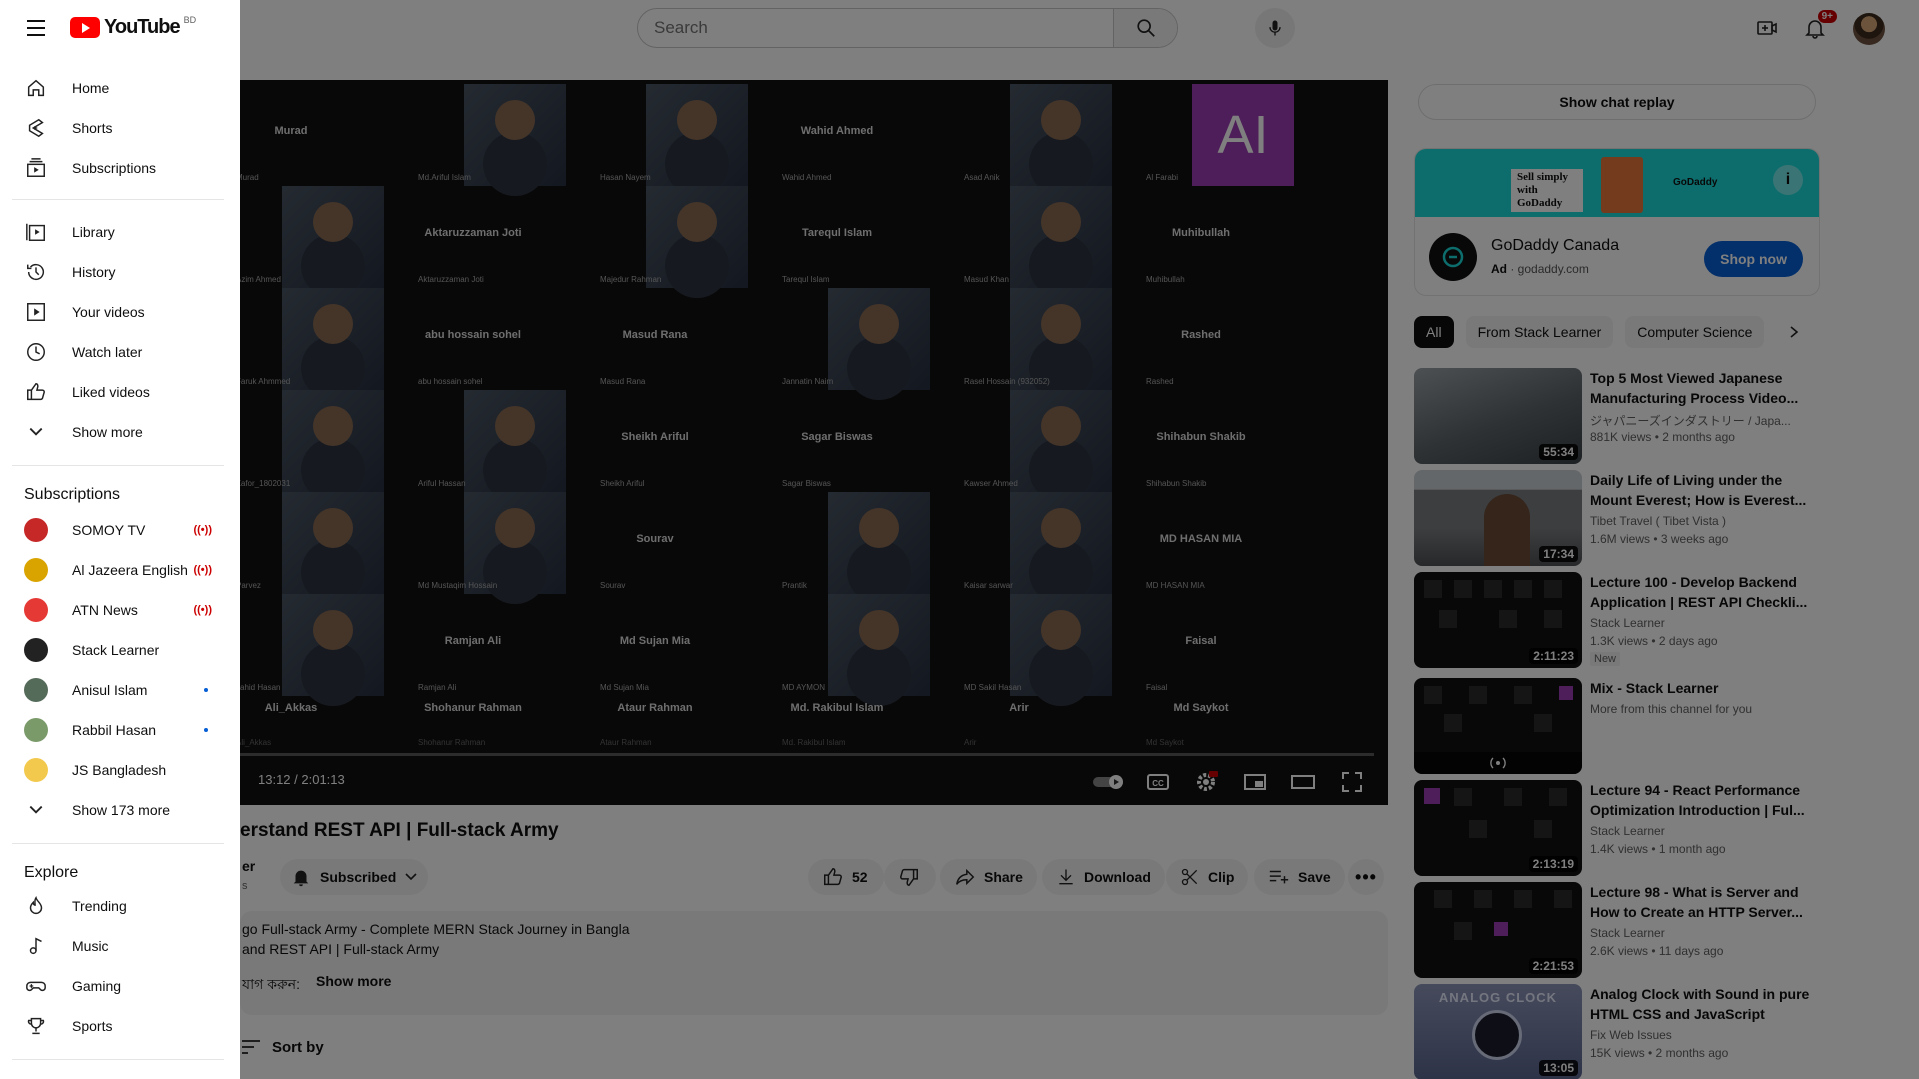  What do you see at coordinates (118, 232) in the screenshot?
I see `sidebar-item-library: Library` at bounding box center [118, 232].